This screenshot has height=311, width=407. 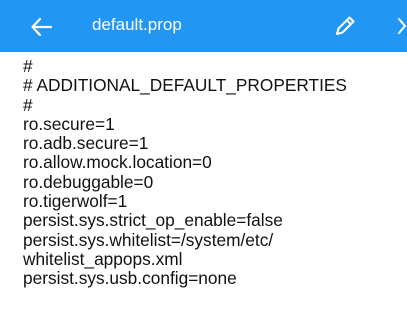 I want to click on back-button, so click(x=42, y=27).